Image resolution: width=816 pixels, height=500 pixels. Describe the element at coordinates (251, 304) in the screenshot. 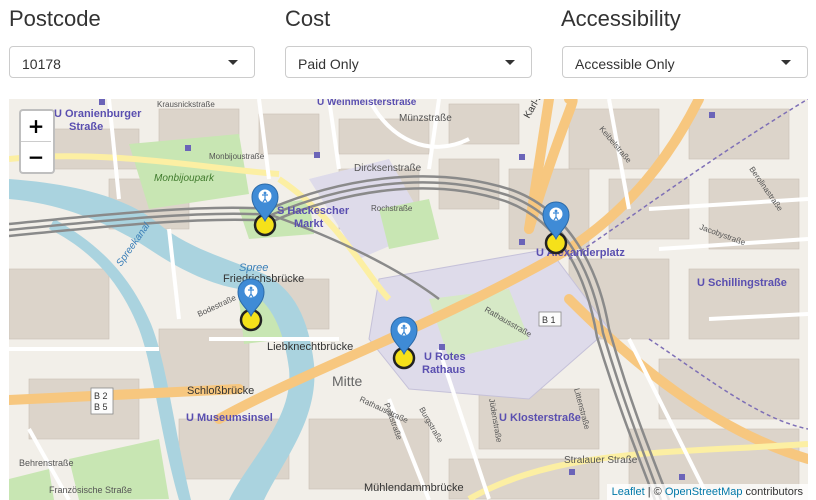

I see `marker-museumsinsel` at that location.